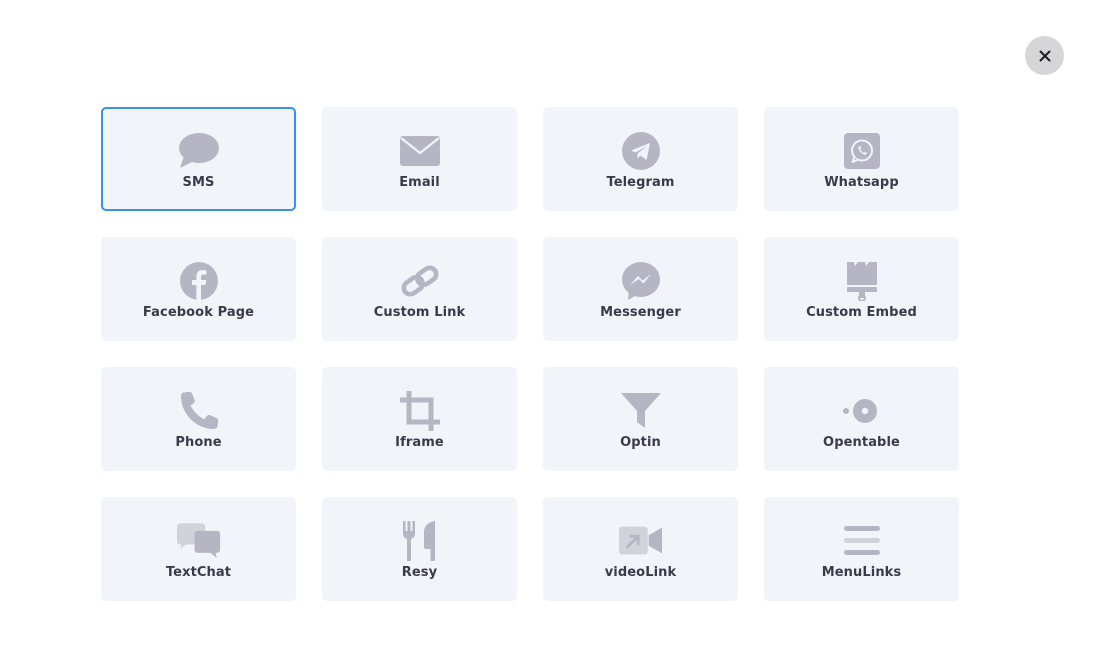 Image resolution: width=1114 pixels, height=669 pixels. I want to click on telegram-icon, so click(641, 151).